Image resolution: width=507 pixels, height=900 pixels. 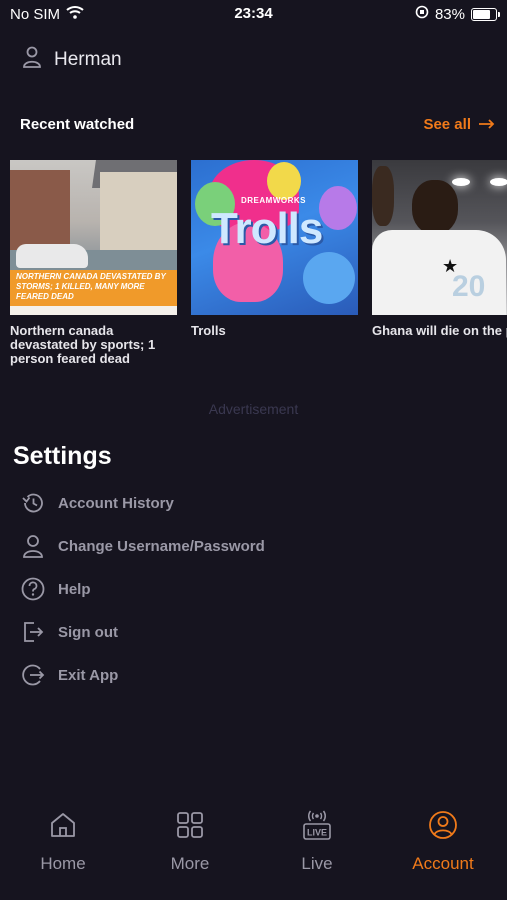 I want to click on battery-icon, so click(x=485, y=14).